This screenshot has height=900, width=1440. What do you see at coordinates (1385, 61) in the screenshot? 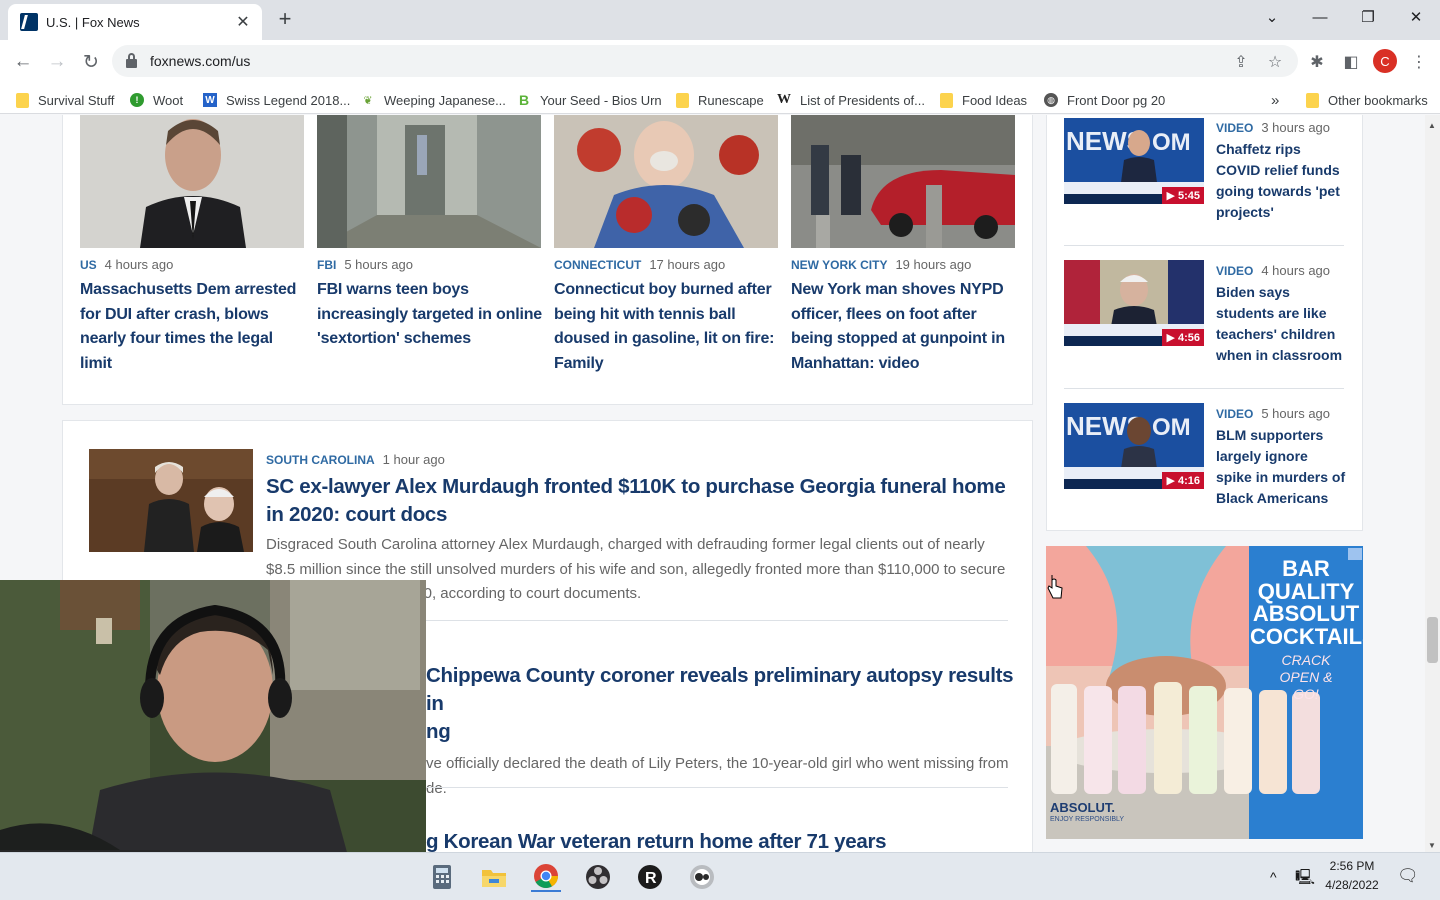
I see `profile-avatar: C` at bounding box center [1385, 61].